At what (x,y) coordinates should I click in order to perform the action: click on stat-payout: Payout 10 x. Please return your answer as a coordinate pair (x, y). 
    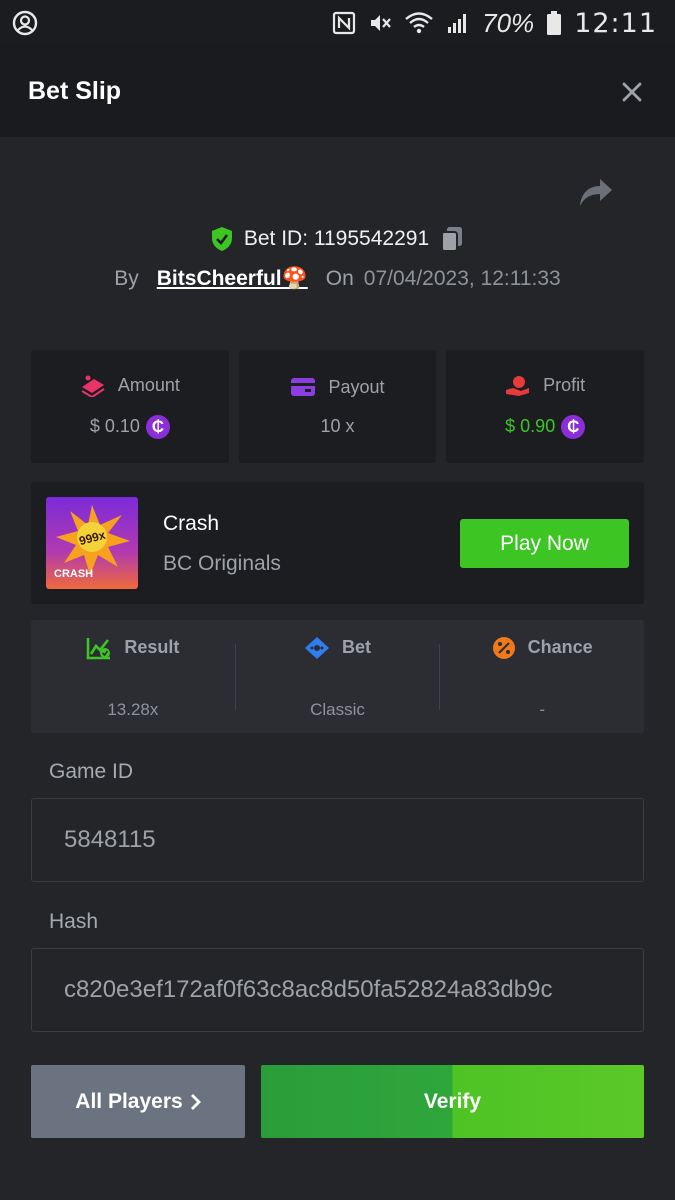
    Looking at the image, I should click on (337, 406).